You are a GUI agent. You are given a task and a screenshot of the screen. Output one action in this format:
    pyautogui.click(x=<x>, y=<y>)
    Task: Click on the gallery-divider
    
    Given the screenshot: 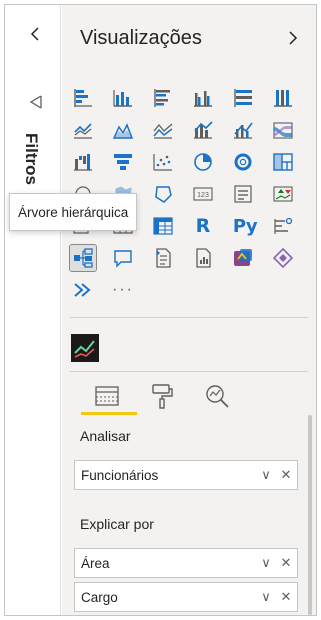 What is the action you would take?
    pyautogui.click(x=189, y=317)
    